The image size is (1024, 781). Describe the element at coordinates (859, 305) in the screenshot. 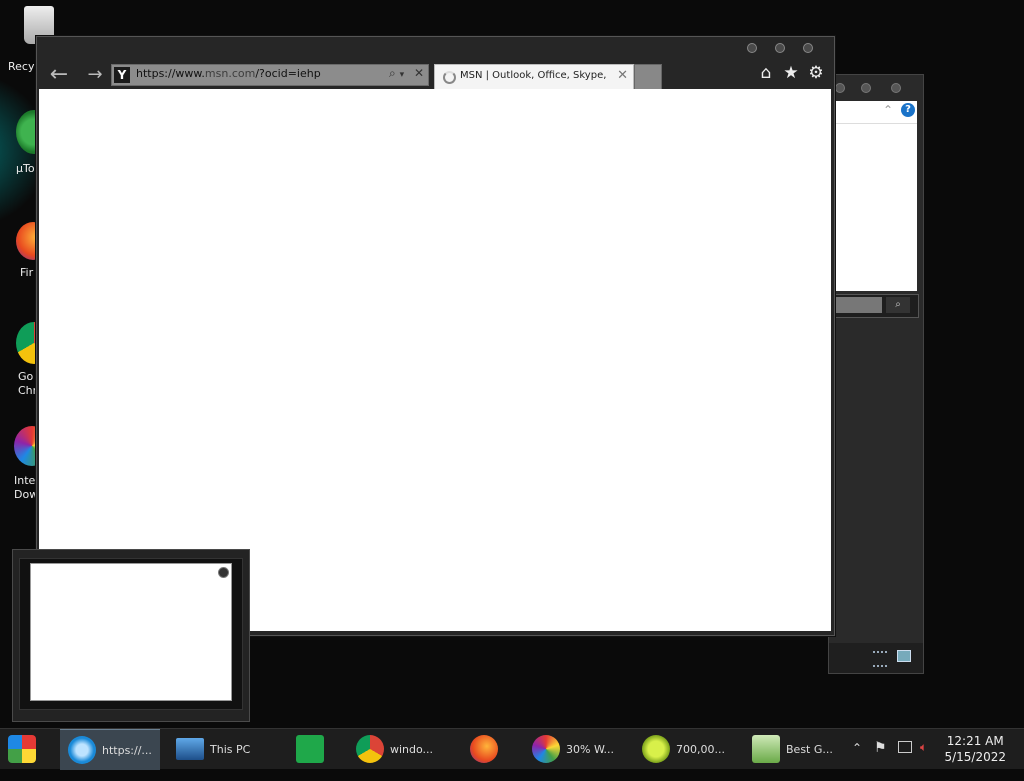

I see `search-input` at that location.